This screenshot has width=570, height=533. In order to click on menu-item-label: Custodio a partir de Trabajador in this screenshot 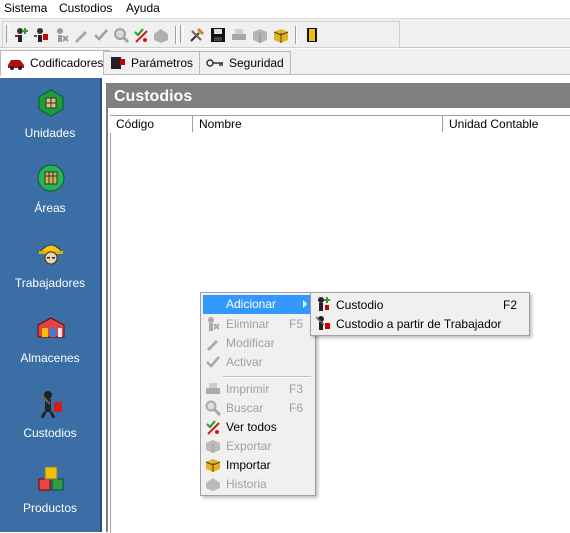, I will do `click(419, 324)`.